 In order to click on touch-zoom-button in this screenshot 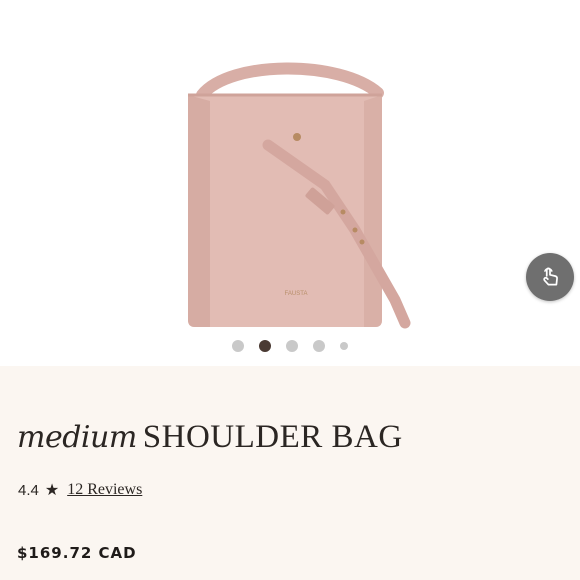, I will do `click(550, 277)`.